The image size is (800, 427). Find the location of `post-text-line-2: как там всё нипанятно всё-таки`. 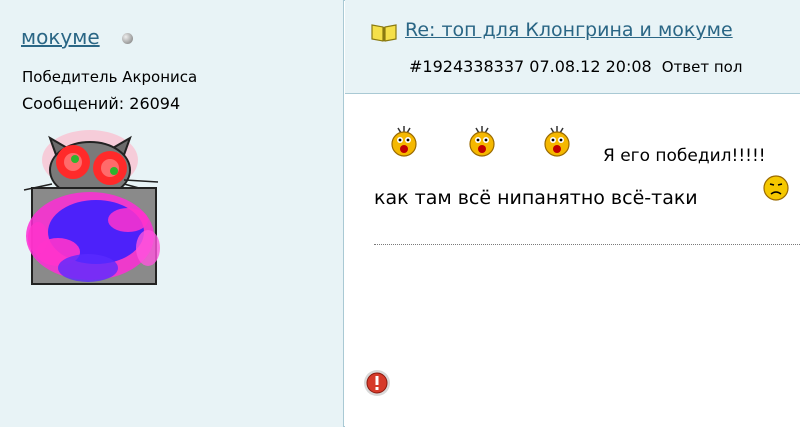

post-text-line-2: как там всё нипанятно всё-таки is located at coordinates (536, 198).